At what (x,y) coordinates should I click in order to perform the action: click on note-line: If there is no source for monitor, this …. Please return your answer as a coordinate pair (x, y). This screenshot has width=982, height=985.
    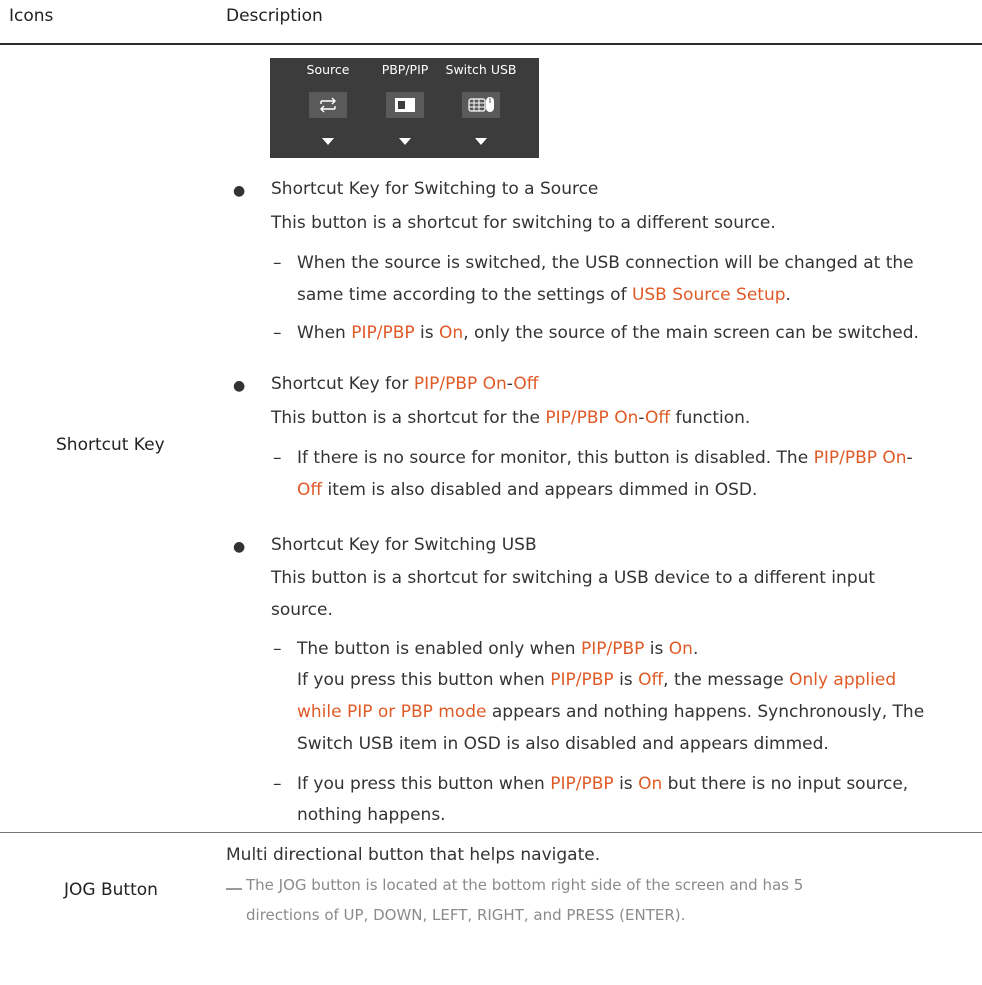
    Looking at the image, I should click on (605, 458).